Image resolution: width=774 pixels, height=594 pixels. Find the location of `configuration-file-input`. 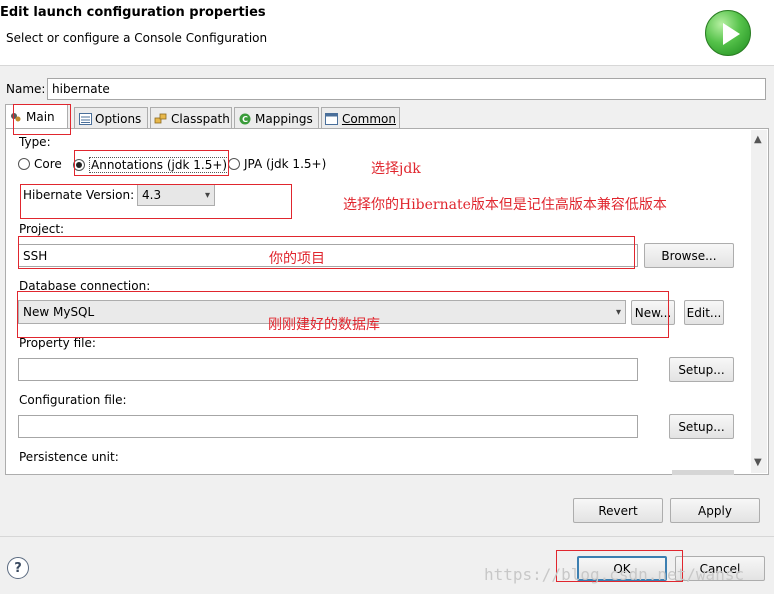

configuration-file-input is located at coordinates (328, 426).